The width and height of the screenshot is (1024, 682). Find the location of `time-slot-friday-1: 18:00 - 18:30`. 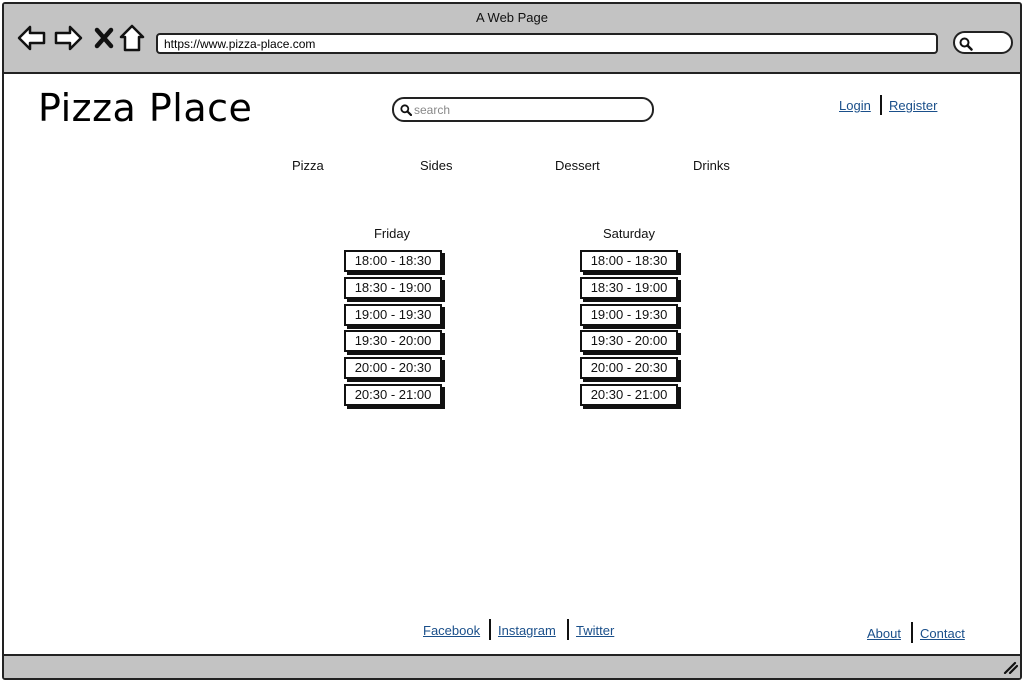

time-slot-friday-1: 18:00 - 18:30 is located at coordinates (393, 261).